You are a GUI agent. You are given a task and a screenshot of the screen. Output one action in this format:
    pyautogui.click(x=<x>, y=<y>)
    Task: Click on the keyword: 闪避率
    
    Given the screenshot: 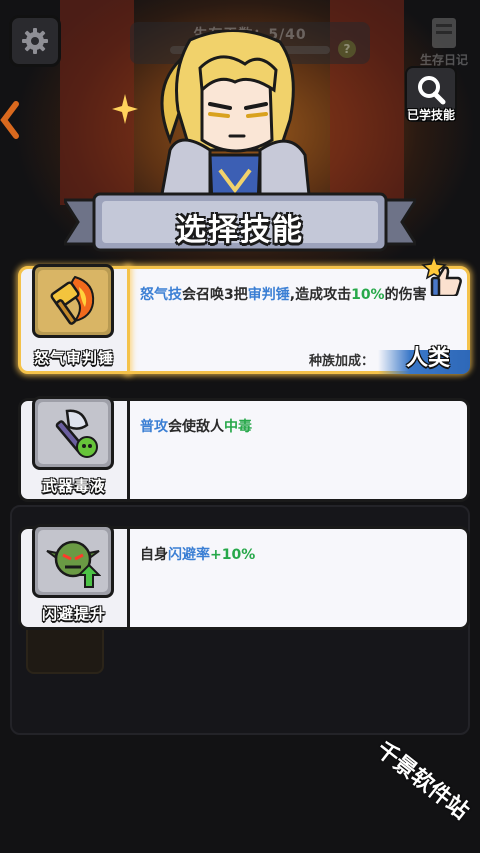 What is the action you would take?
    pyautogui.click(x=189, y=555)
    